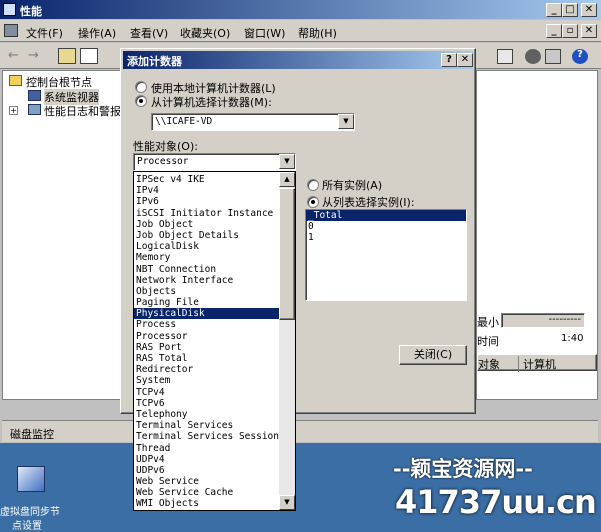 The image size is (601, 532). I want to click on radio-remote-label: 从计算机选择计数器(M):, so click(211, 102).